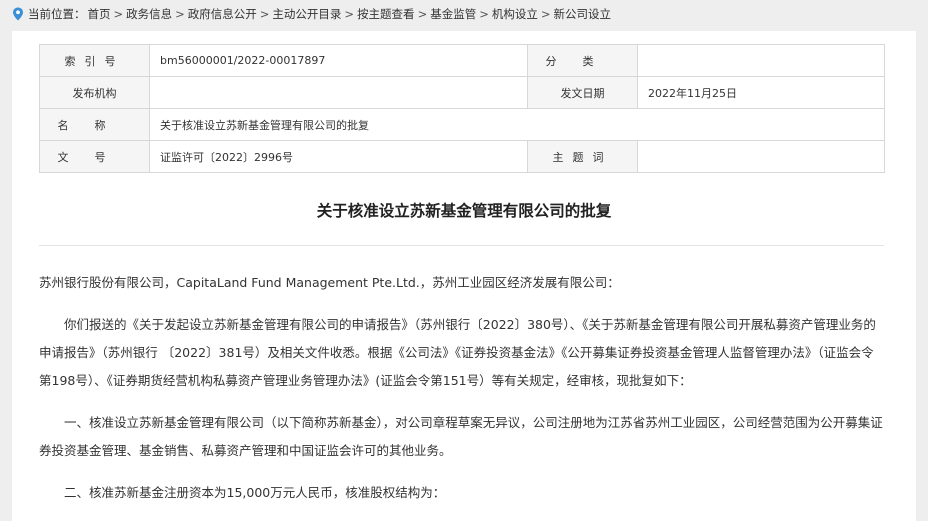 This screenshot has width=928, height=521. Describe the element at coordinates (94, 125) in the screenshot. I see `name-label: 名称` at that location.